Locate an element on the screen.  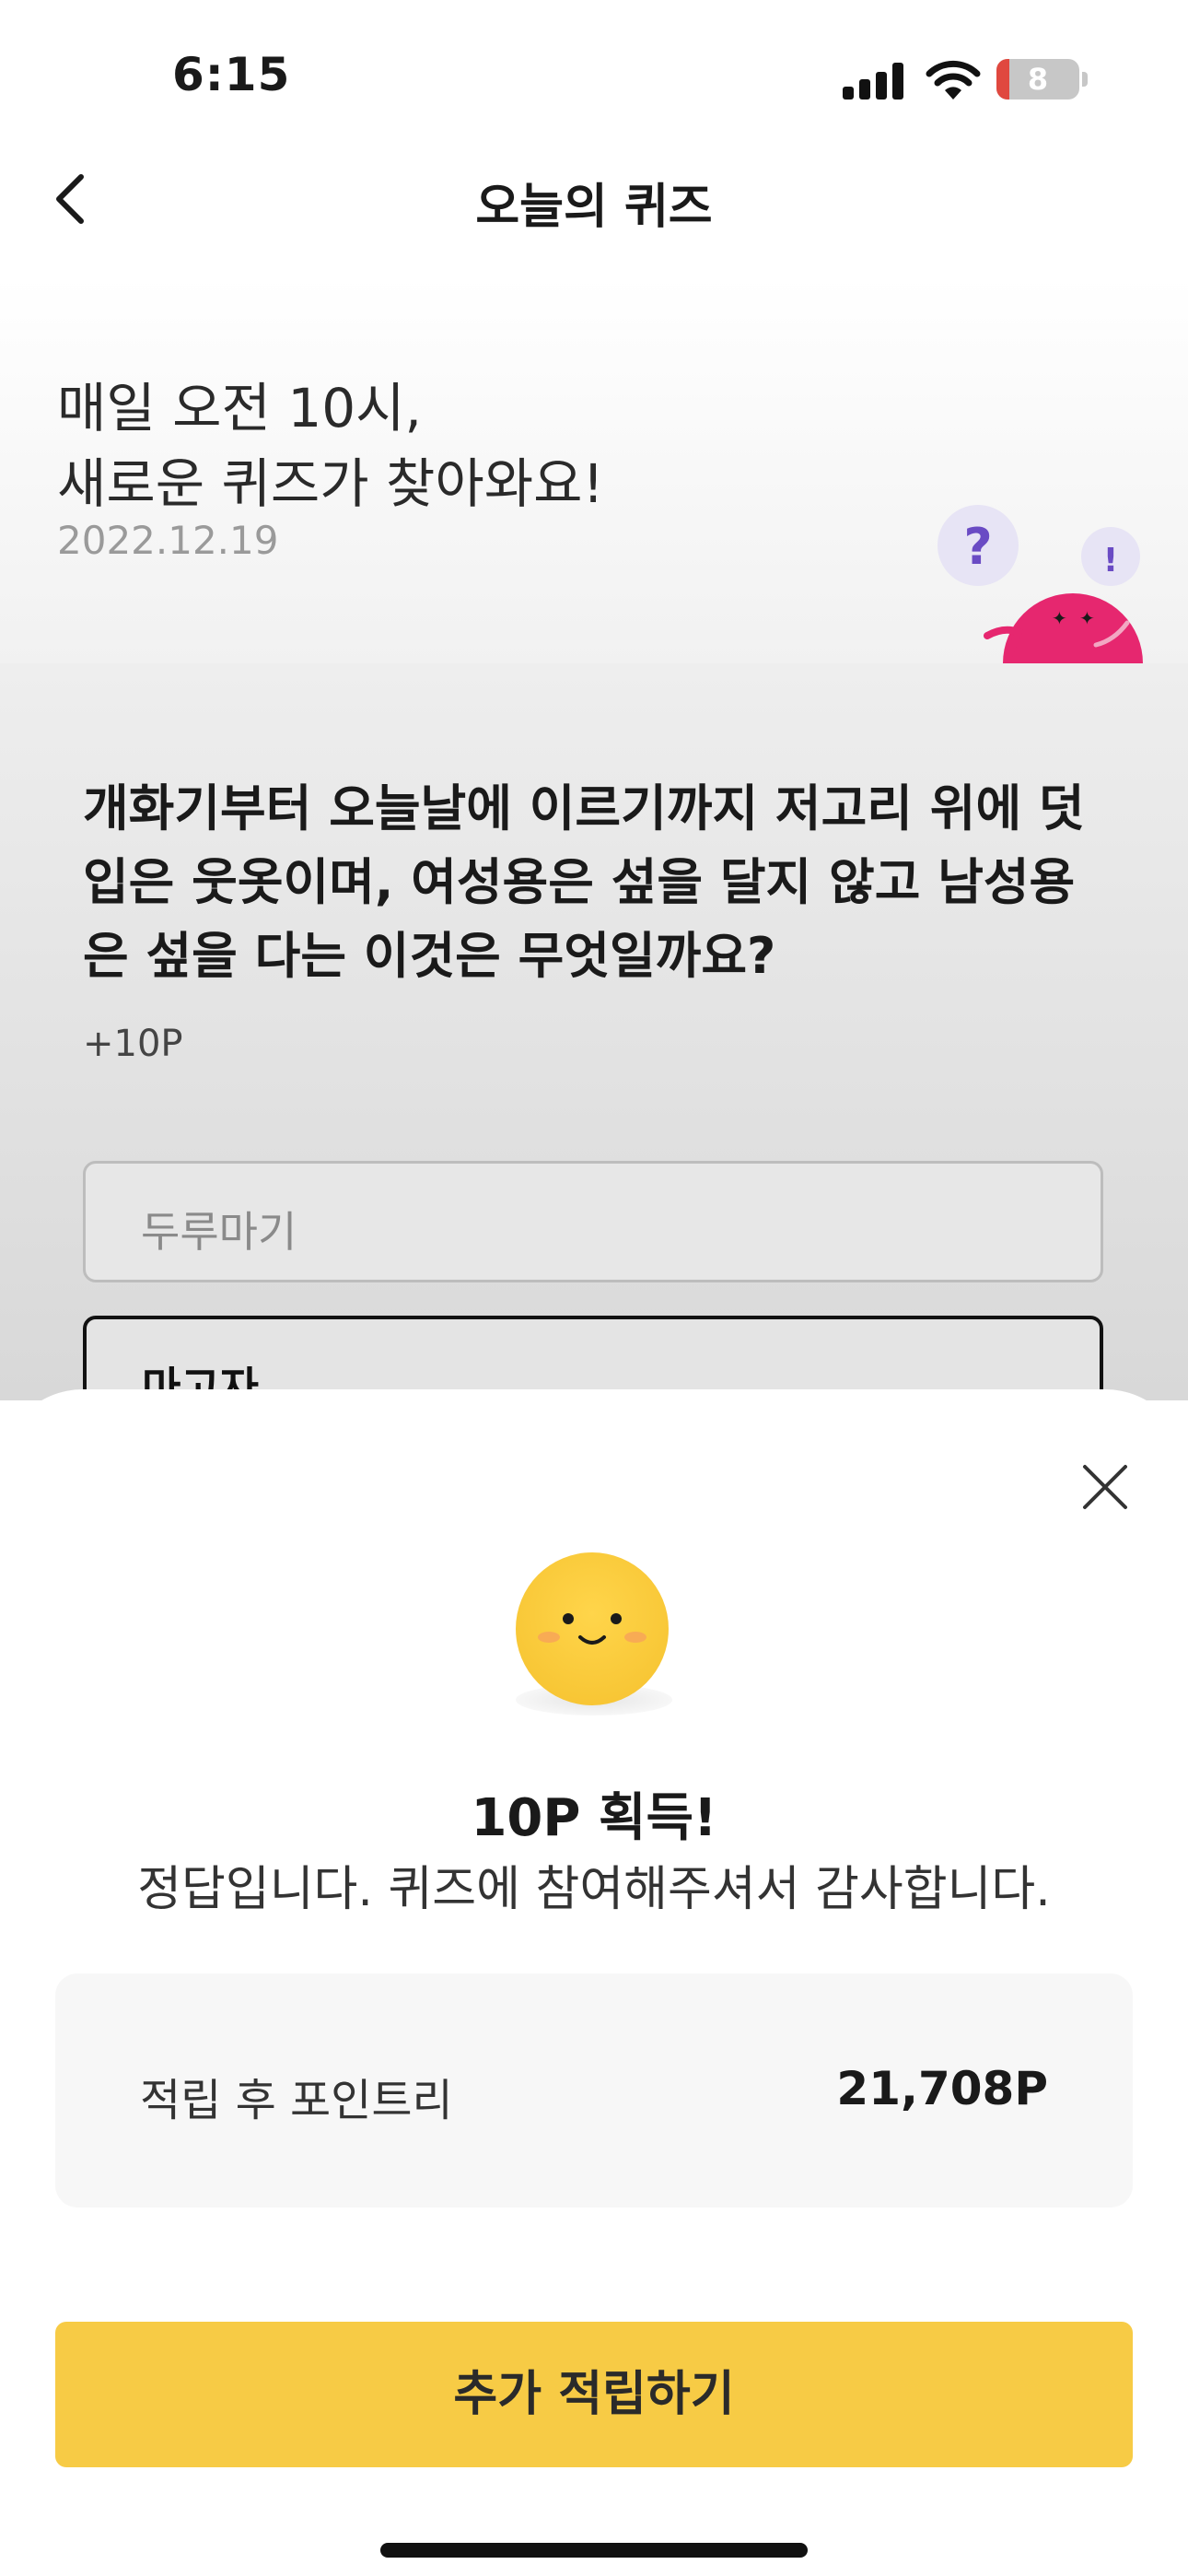
smiley-icon is located at coordinates (592, 1628).